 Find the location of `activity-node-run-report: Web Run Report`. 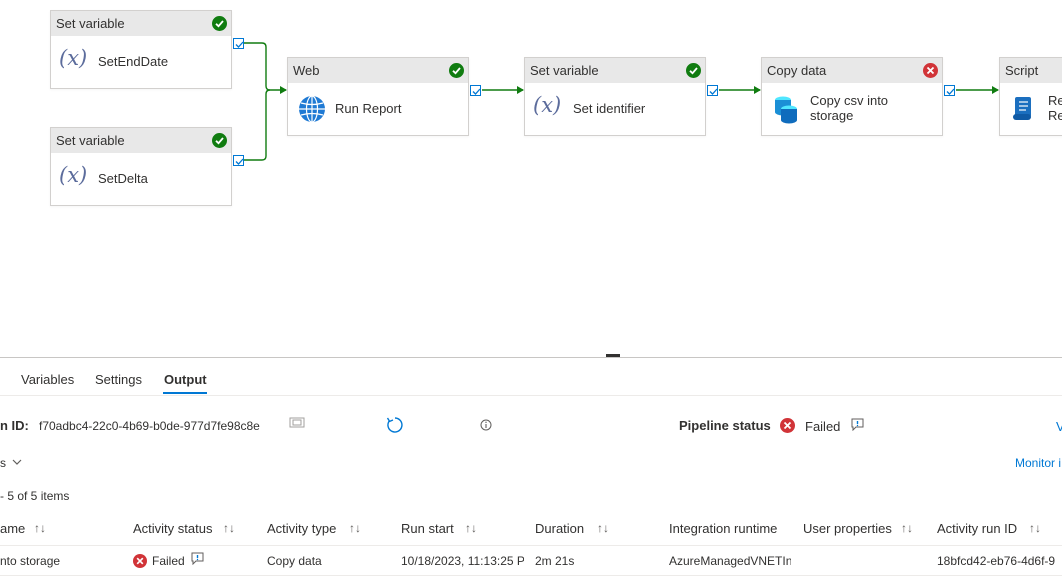

activity-node-run-report: Web Run Report is located at coordinates (378, 96).